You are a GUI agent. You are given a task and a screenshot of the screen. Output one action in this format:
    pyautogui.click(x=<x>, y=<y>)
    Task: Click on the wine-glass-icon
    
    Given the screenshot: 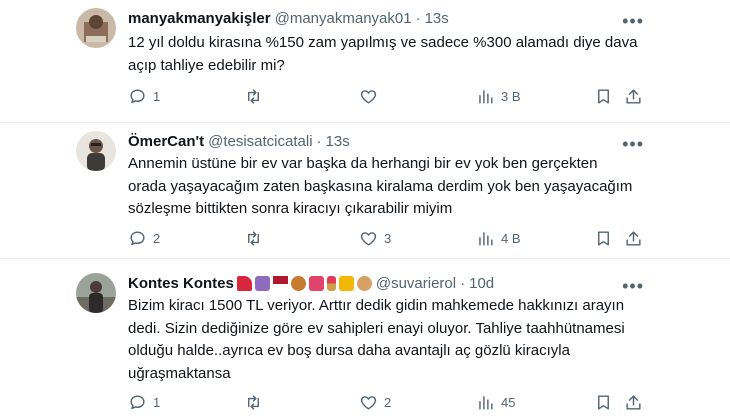 What is the action you would take?
    pyautogui.click(x=280, y=283)
    